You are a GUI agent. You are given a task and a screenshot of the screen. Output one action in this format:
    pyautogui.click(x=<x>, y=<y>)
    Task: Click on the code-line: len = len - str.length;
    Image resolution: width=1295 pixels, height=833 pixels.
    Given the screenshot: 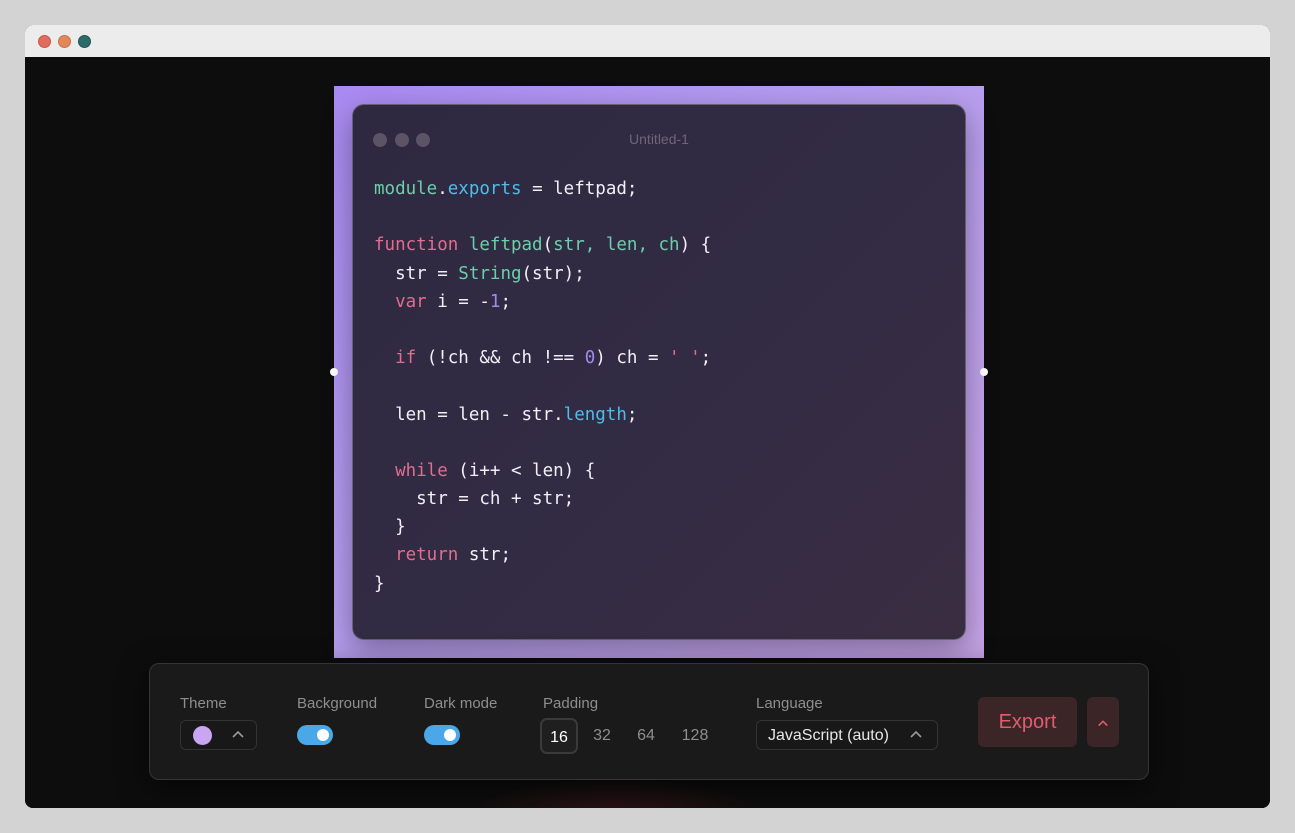 What is the action you would take?
    pyautogui.click(x=542, y=415)
    